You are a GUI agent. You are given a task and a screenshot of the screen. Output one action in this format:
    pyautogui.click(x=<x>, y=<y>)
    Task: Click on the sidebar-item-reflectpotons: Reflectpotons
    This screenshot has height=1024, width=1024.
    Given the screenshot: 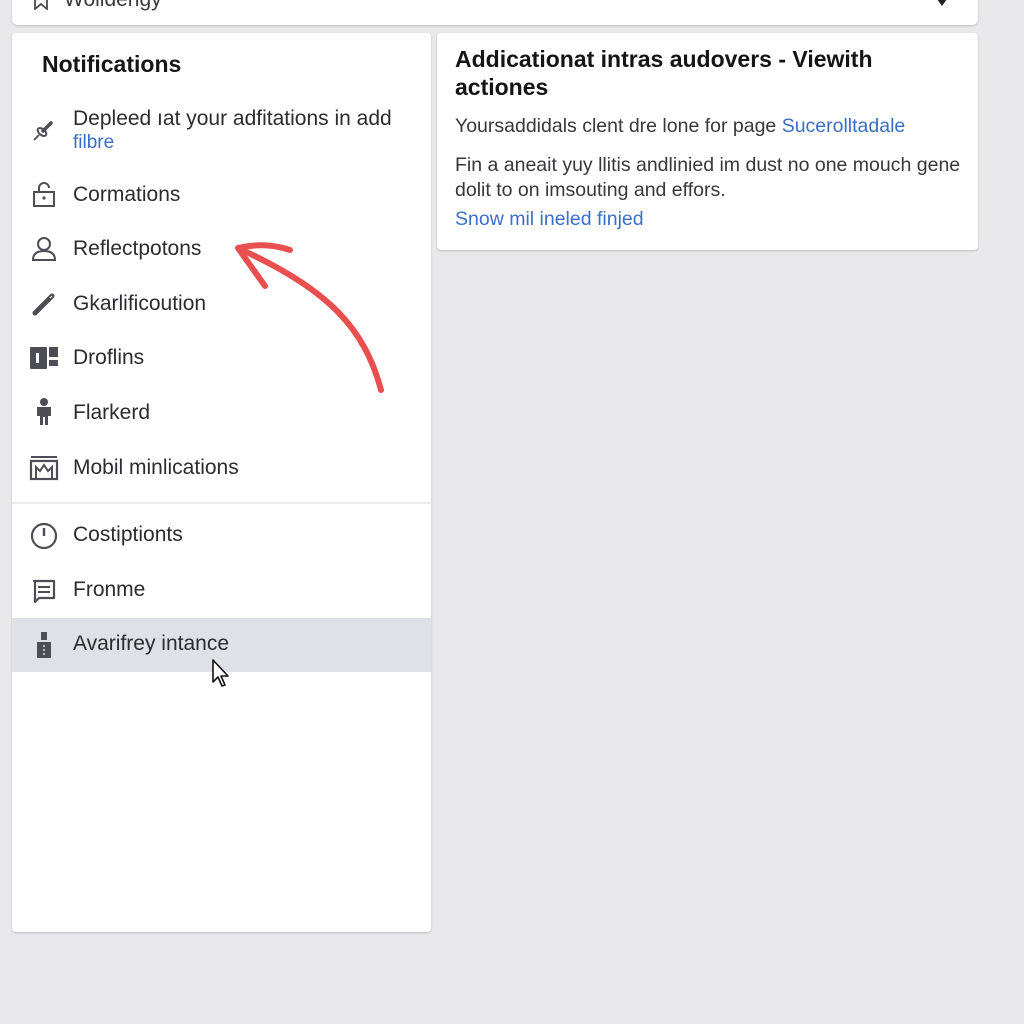 What is the action you would take?
    pyautogui.click(x=221, y=250)
    